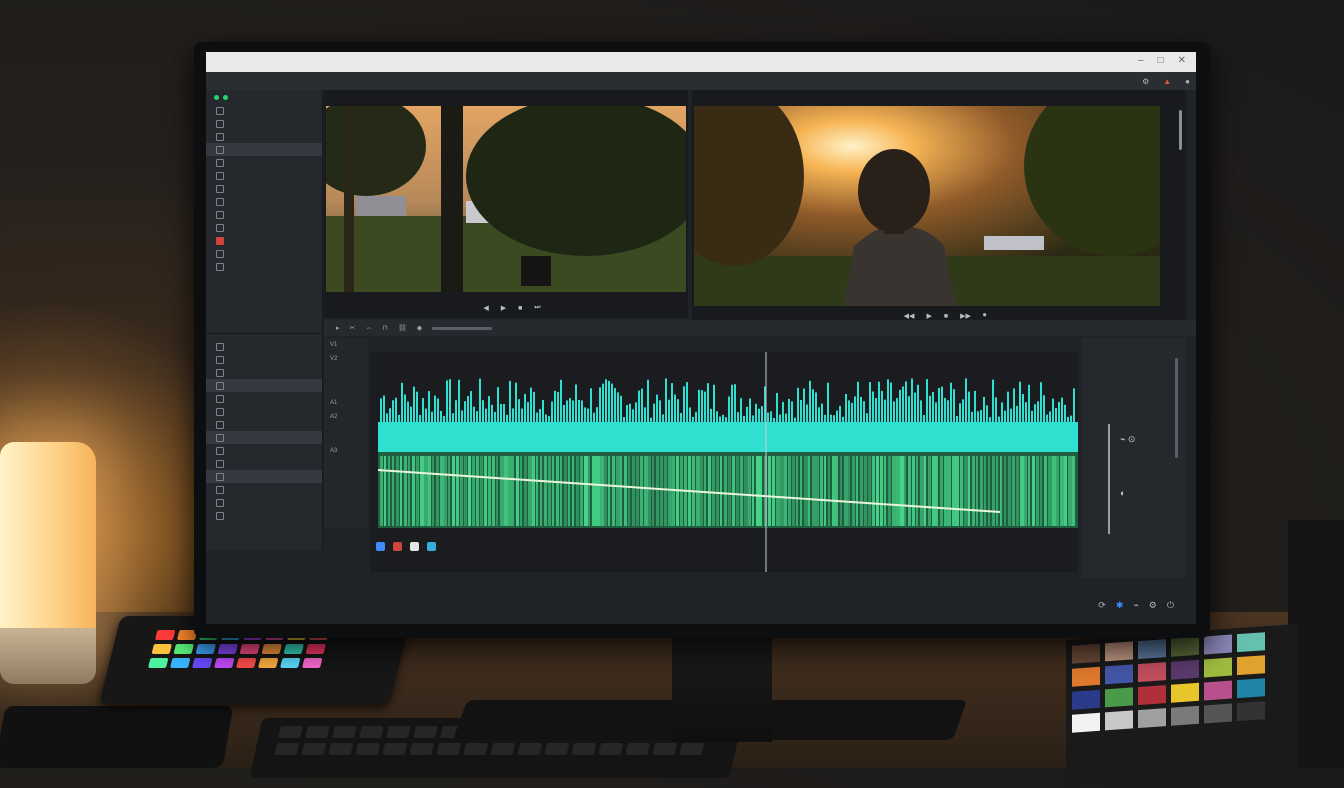 Image resolution: width=1344 pixels, height=788 pixels. I want to click on ripple-tool-icon: ⇔, so click(368, 328).